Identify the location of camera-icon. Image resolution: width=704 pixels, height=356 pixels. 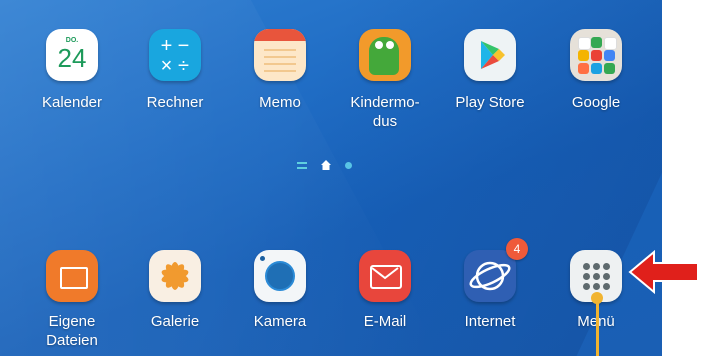
(280, 276).